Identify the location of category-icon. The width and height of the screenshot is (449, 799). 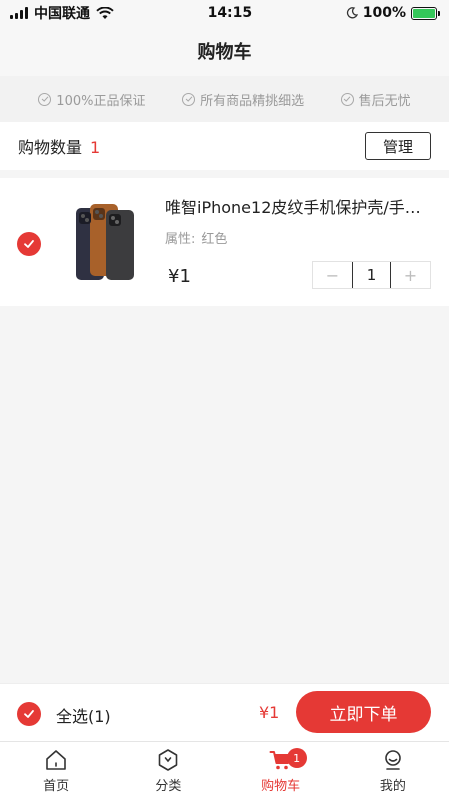
(168, 760).